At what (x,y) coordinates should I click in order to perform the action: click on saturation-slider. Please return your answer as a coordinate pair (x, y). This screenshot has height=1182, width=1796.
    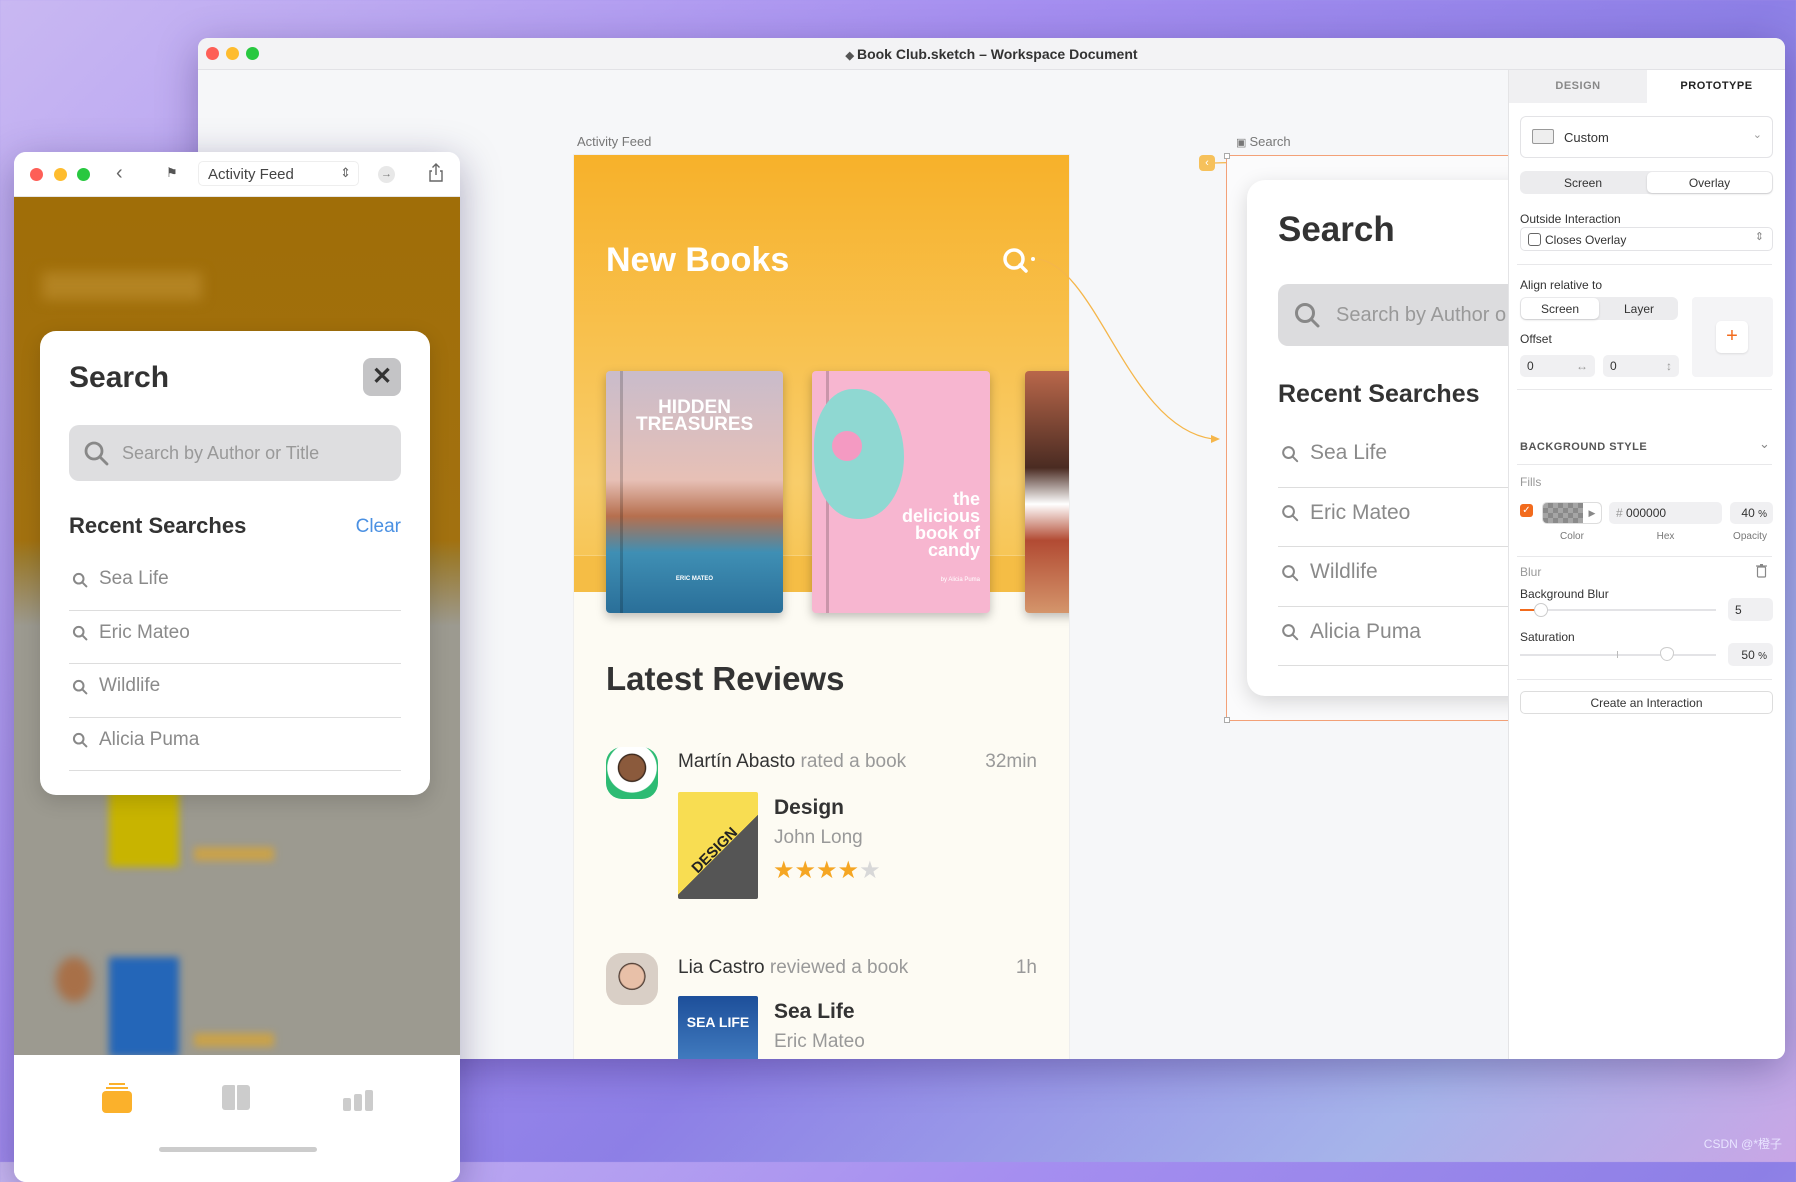
    Looking at the image, I should click on (1618, 654).